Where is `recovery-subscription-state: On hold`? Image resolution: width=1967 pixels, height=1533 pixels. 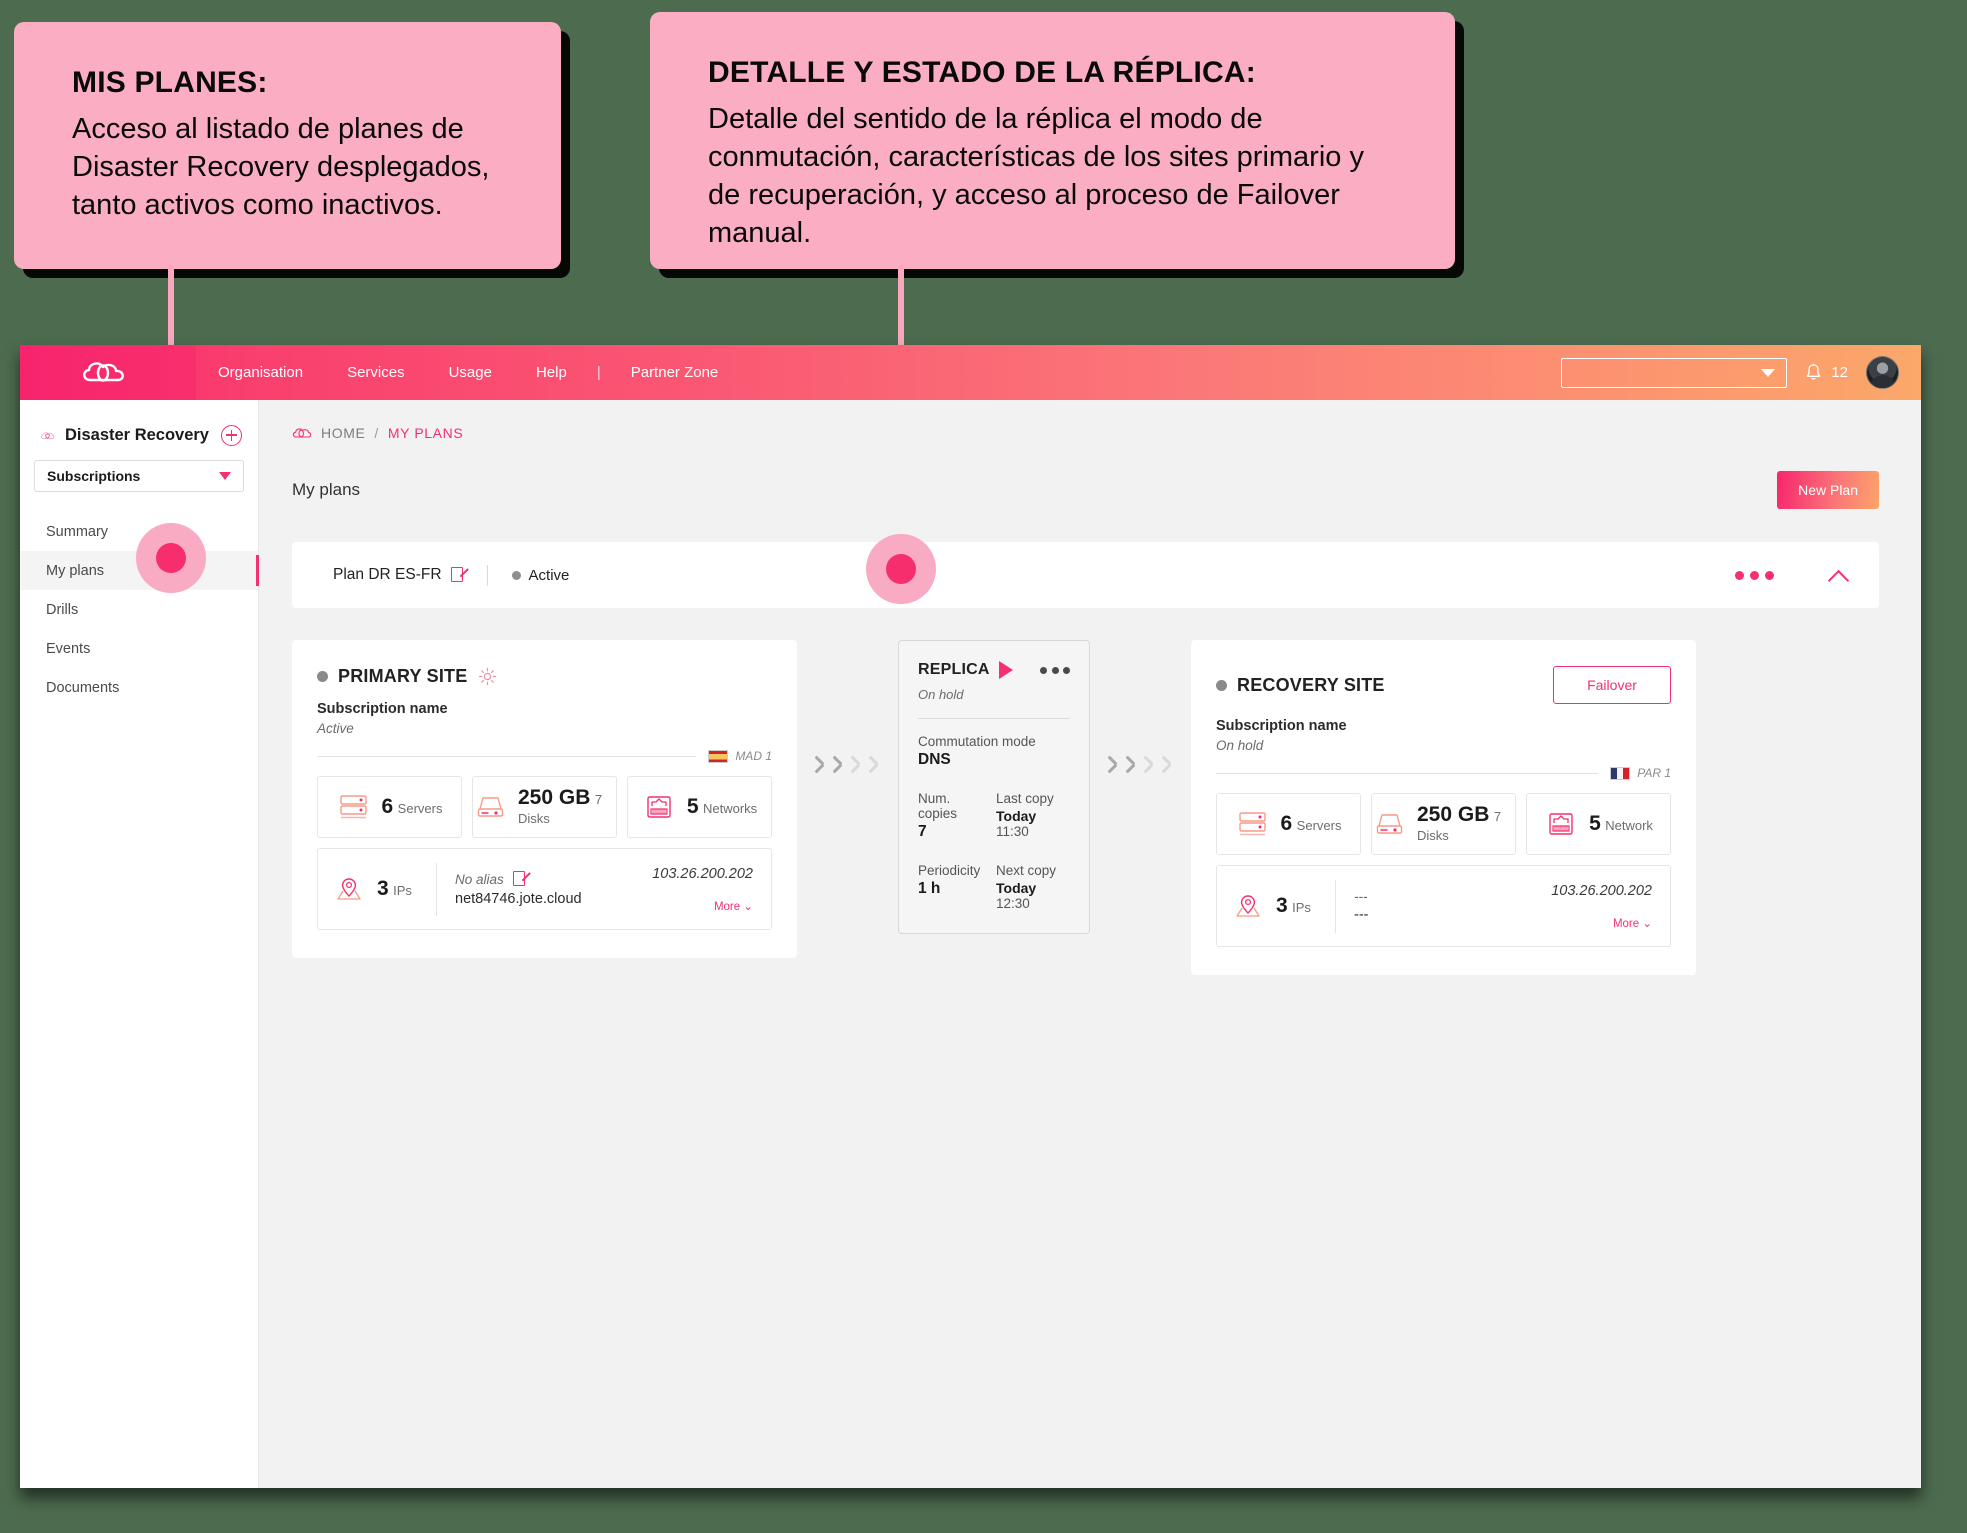
recovery-subscription-state: On hold is located at coordinates (1240, 745).